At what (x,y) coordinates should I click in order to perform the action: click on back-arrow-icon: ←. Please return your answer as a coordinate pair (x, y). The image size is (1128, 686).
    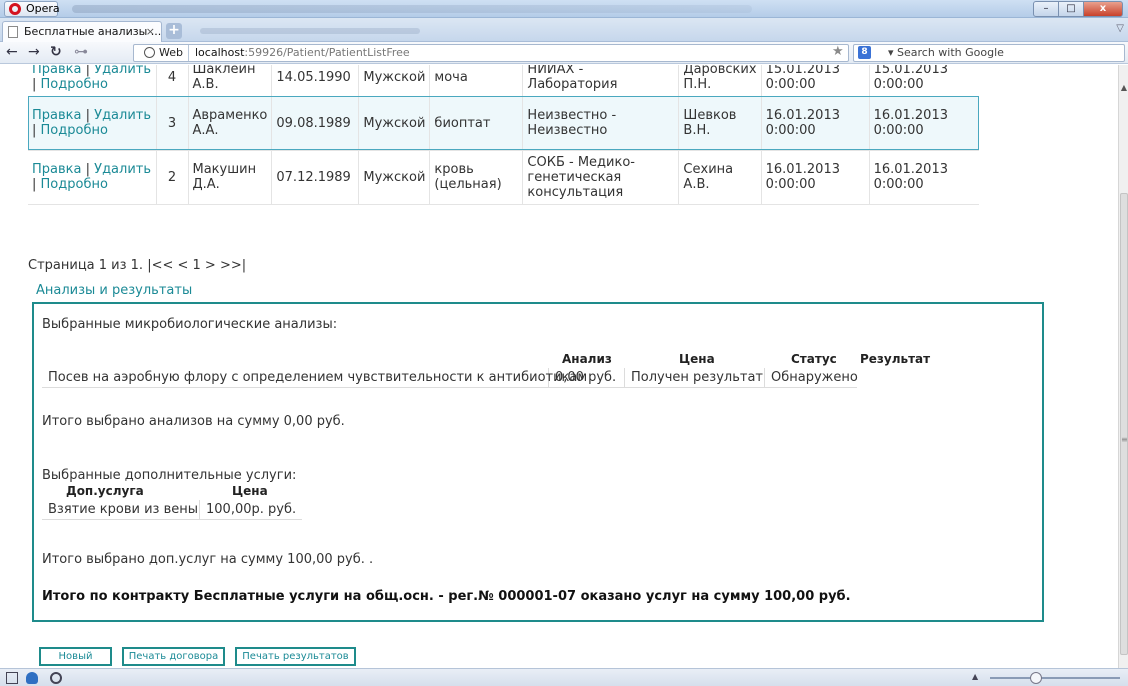
    Looking at the image, I should click on (12, 52).